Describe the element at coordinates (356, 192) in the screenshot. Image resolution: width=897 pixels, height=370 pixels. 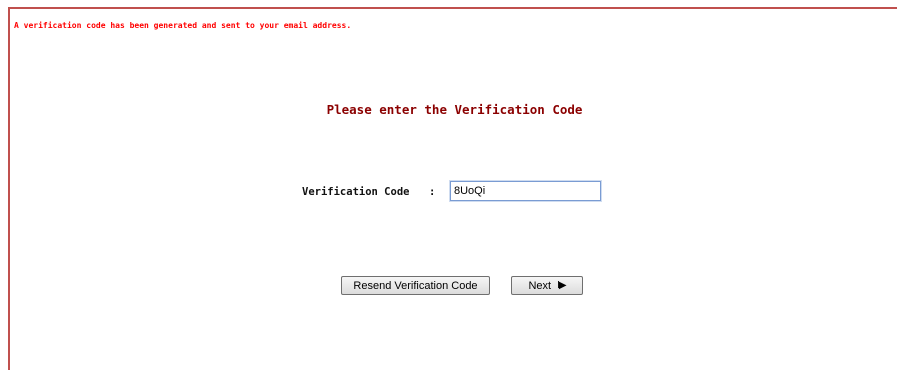
I see `verification-code-label: Verification Code` at that location.